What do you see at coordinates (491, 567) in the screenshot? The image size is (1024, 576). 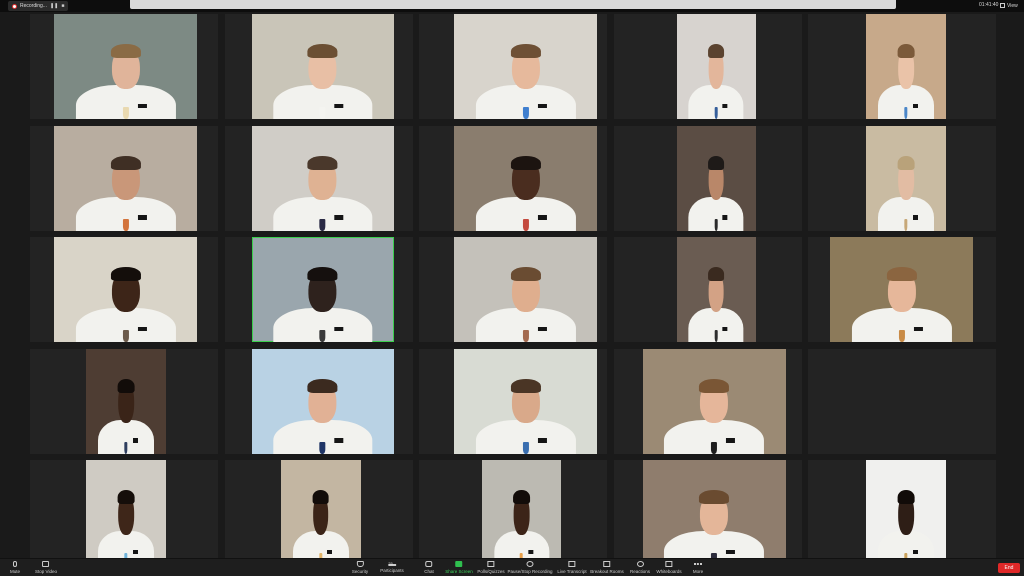 I see `polls-quizzes-button: Polls/Quizzes` at bounding box center [491, 567].